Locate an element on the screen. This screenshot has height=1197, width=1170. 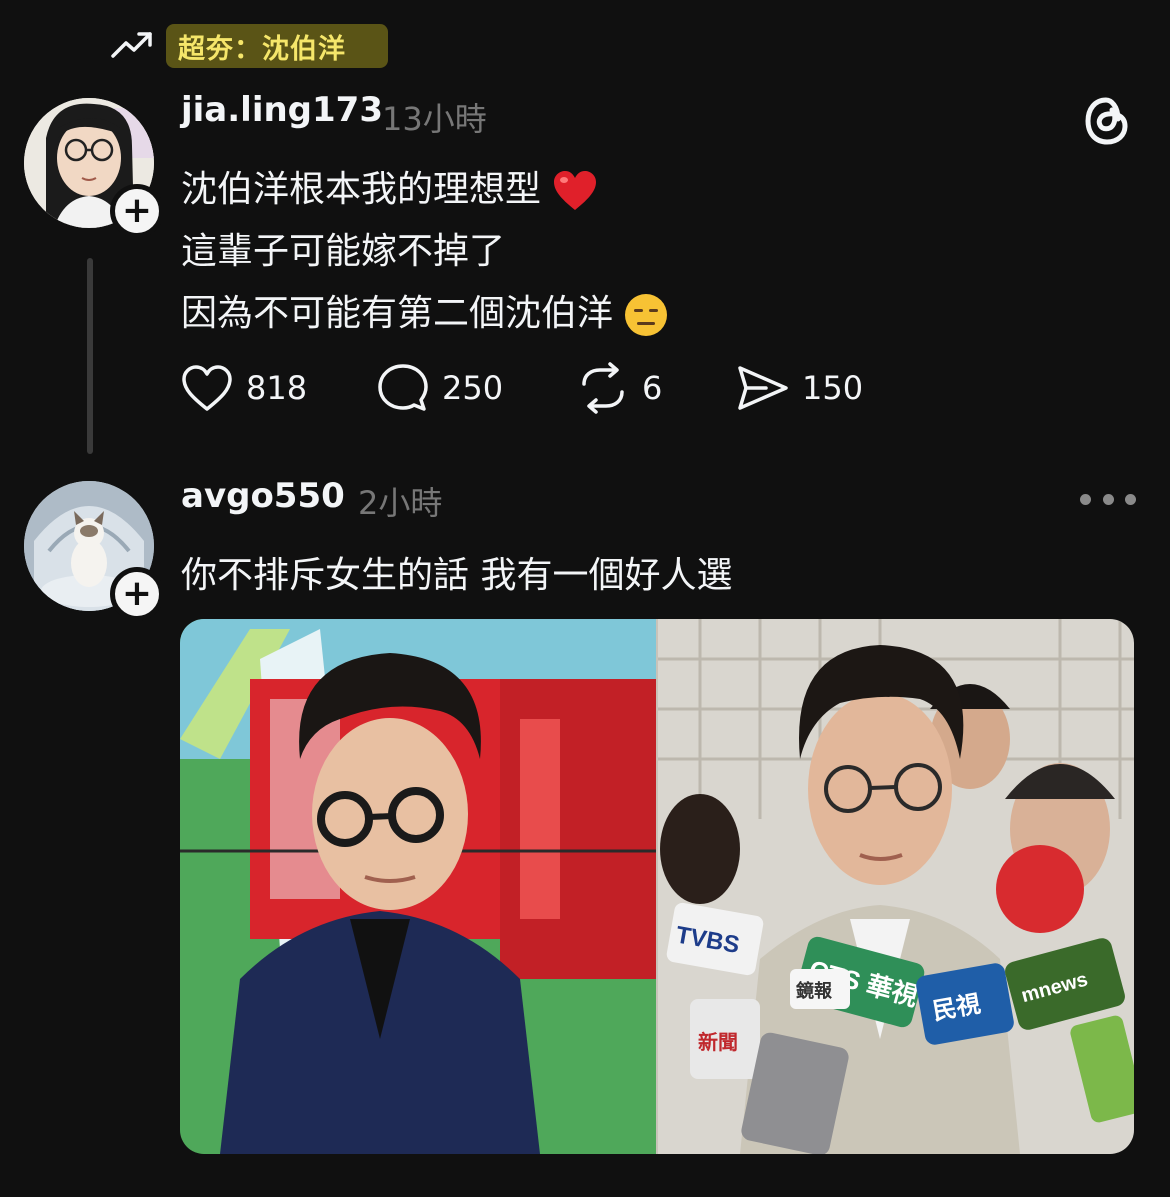
repost-count: 6 is located at coordinates (652, 388).